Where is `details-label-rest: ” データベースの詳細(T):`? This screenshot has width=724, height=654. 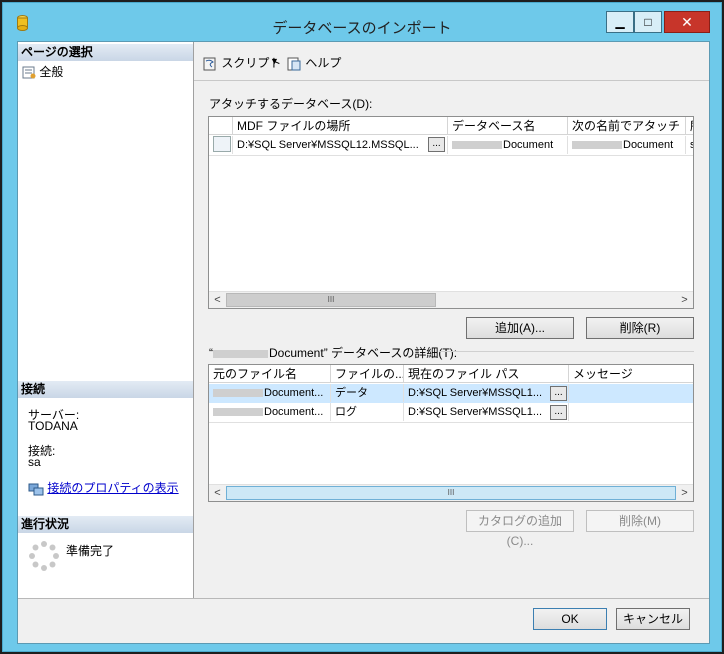
details-label-rest: ” データベースの詳細(T): is located at coordinates (390, 353).